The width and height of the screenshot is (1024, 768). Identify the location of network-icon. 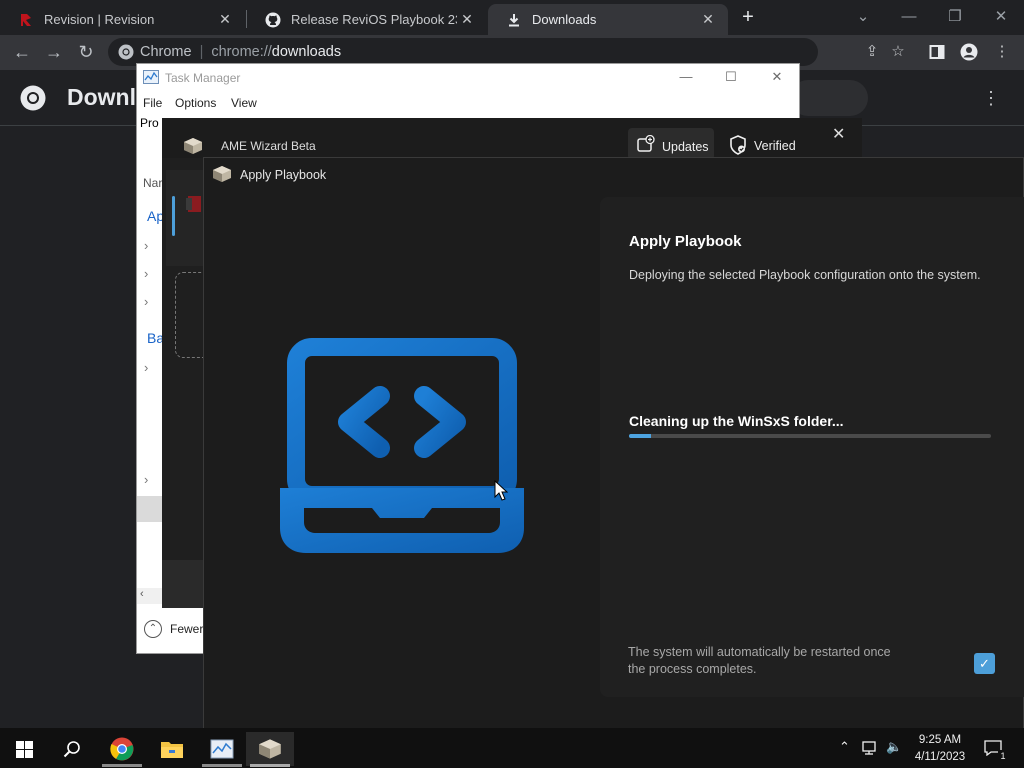
(871, 749).